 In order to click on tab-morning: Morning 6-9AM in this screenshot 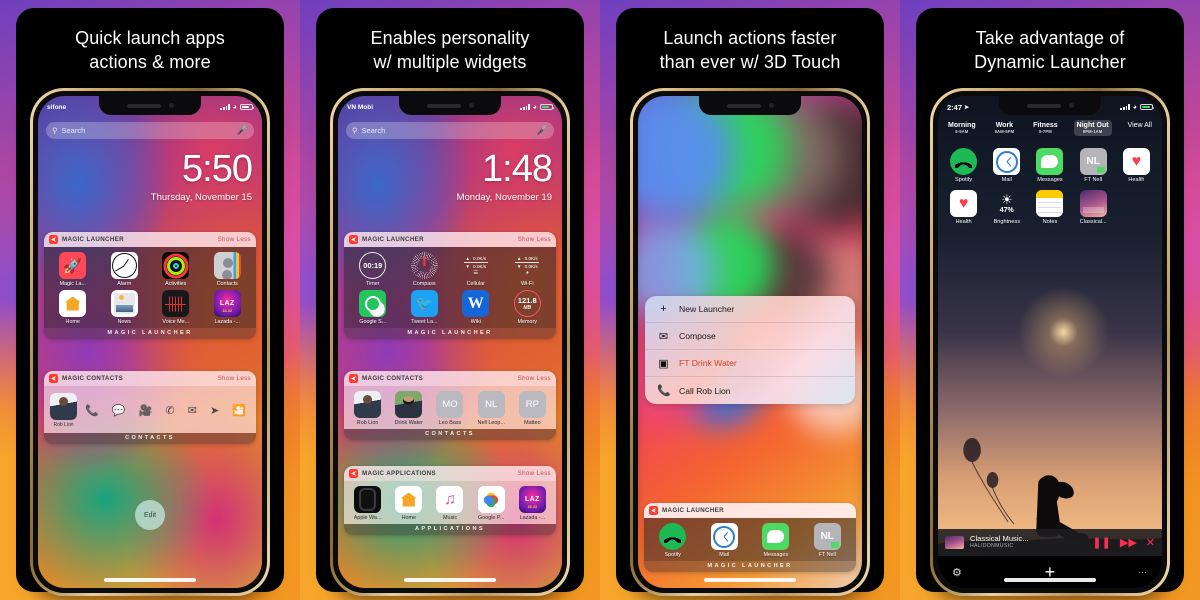, I will do `click(962, 128)`.